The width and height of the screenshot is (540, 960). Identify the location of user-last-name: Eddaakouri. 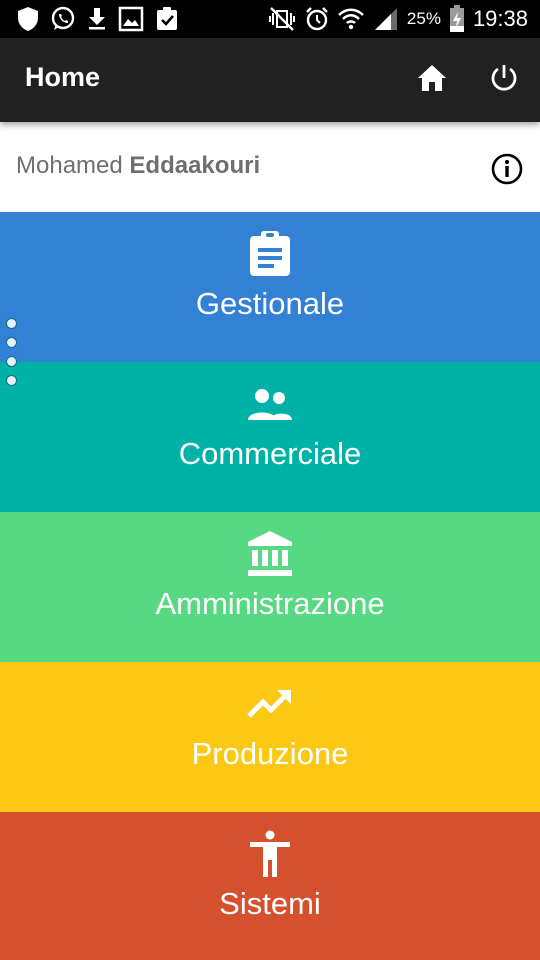
(195, 165).